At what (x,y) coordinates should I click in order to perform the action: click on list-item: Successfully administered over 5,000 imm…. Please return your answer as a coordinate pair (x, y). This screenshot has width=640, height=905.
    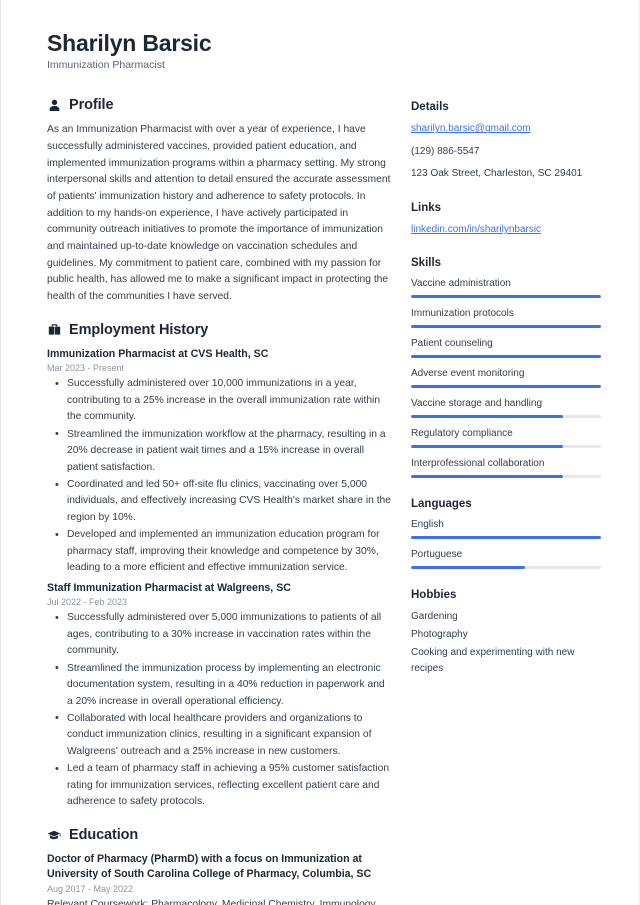
    Looking at the image, I should click on (219, 634).